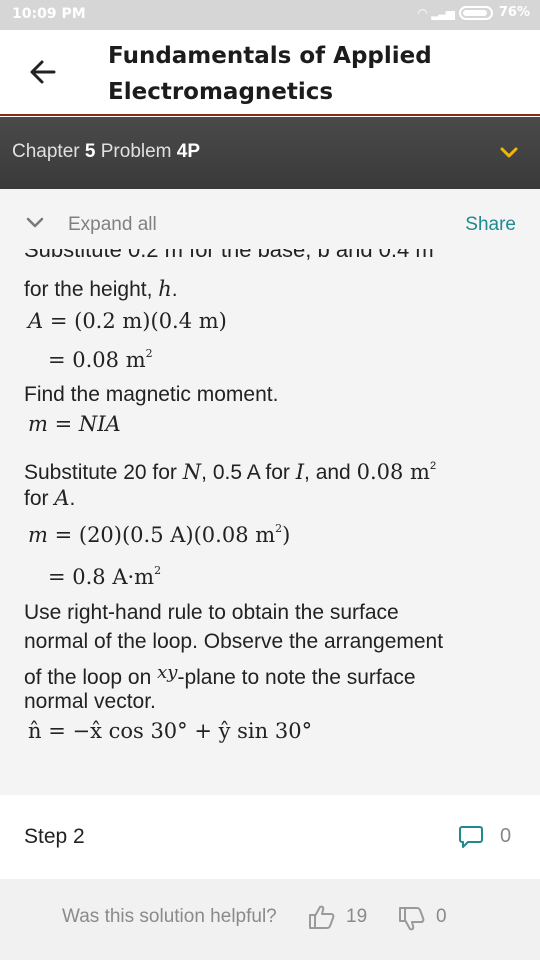  I want to click on area-value: = 0.08 m, so click(97, 360).